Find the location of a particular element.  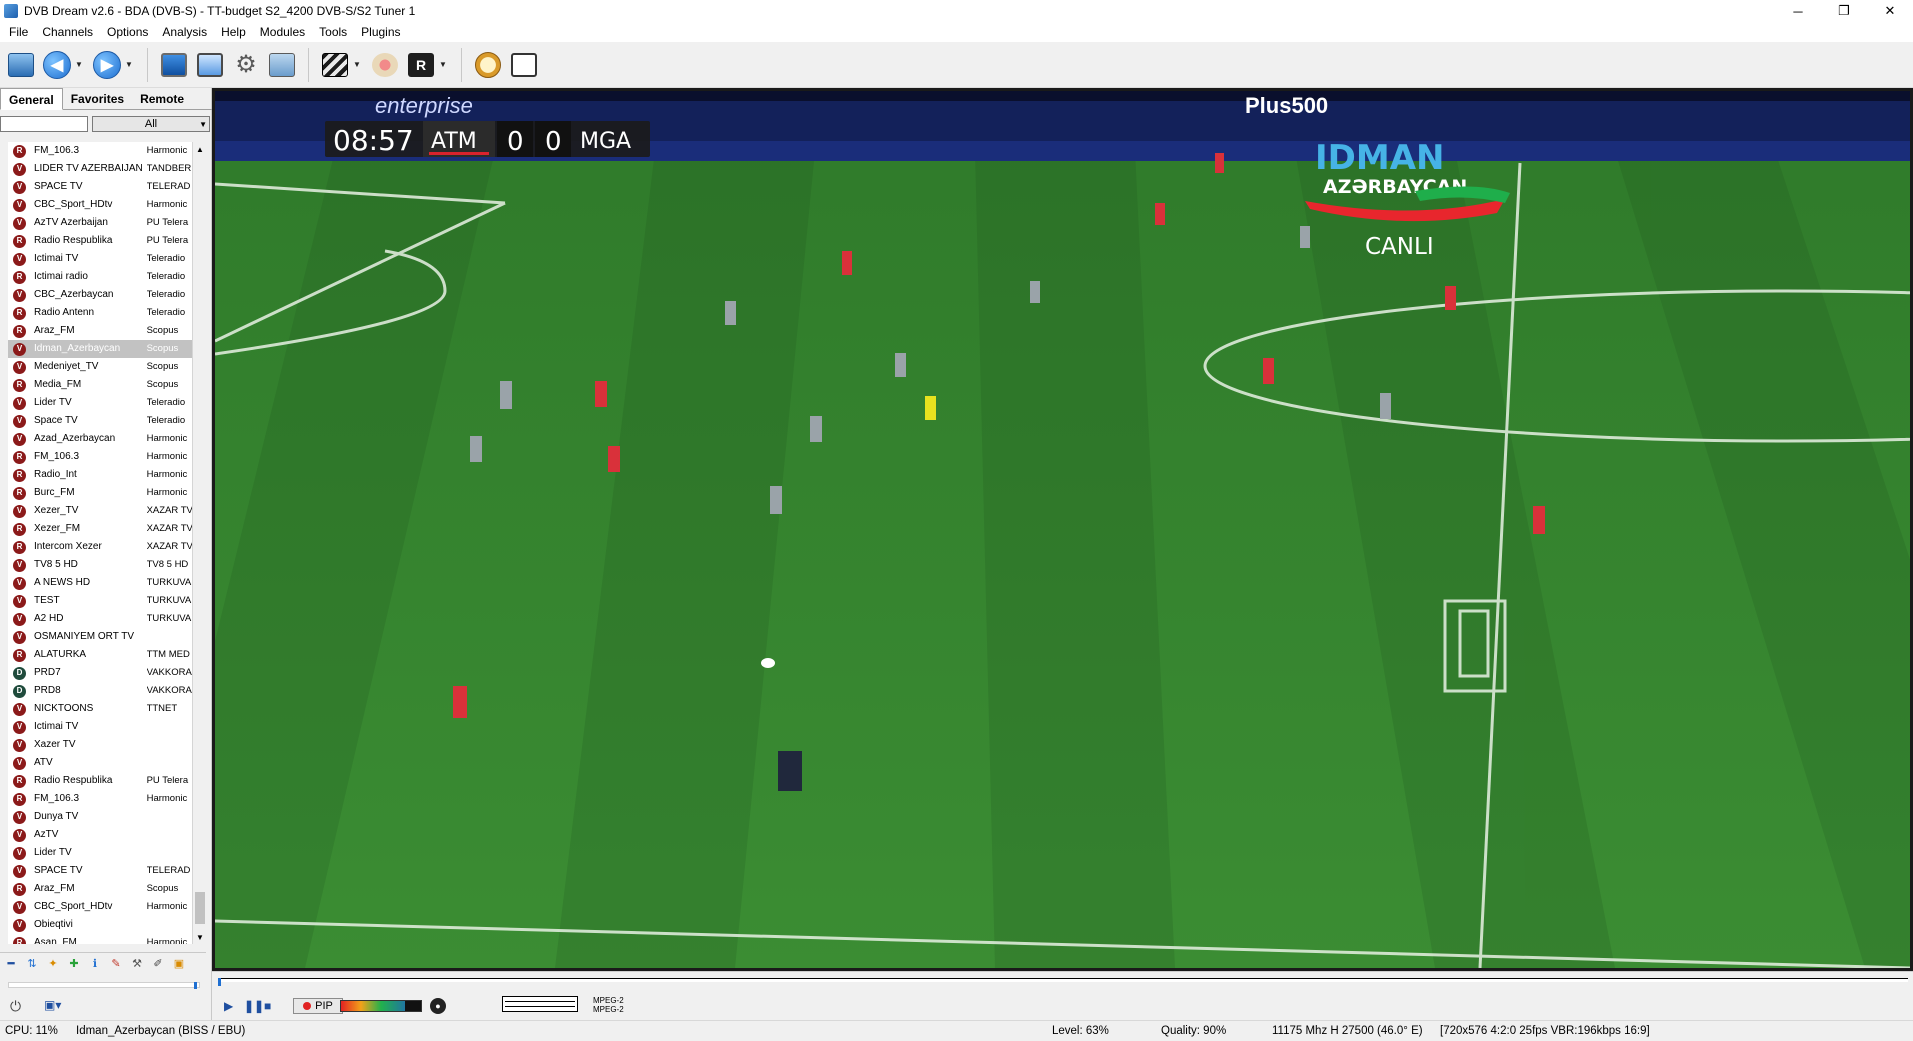

channel-filter-select: All ▼ is located at coordinates (151, 124).